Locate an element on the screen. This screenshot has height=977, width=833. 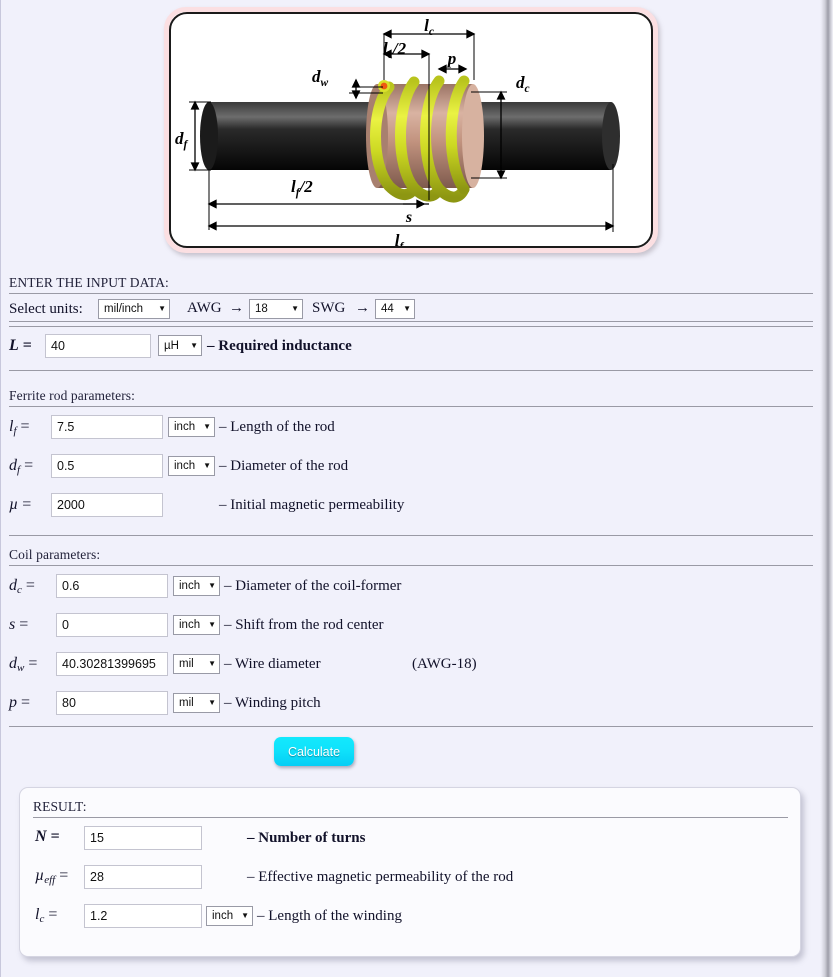
ferrite-length-input is located at coordinates (107, 427).